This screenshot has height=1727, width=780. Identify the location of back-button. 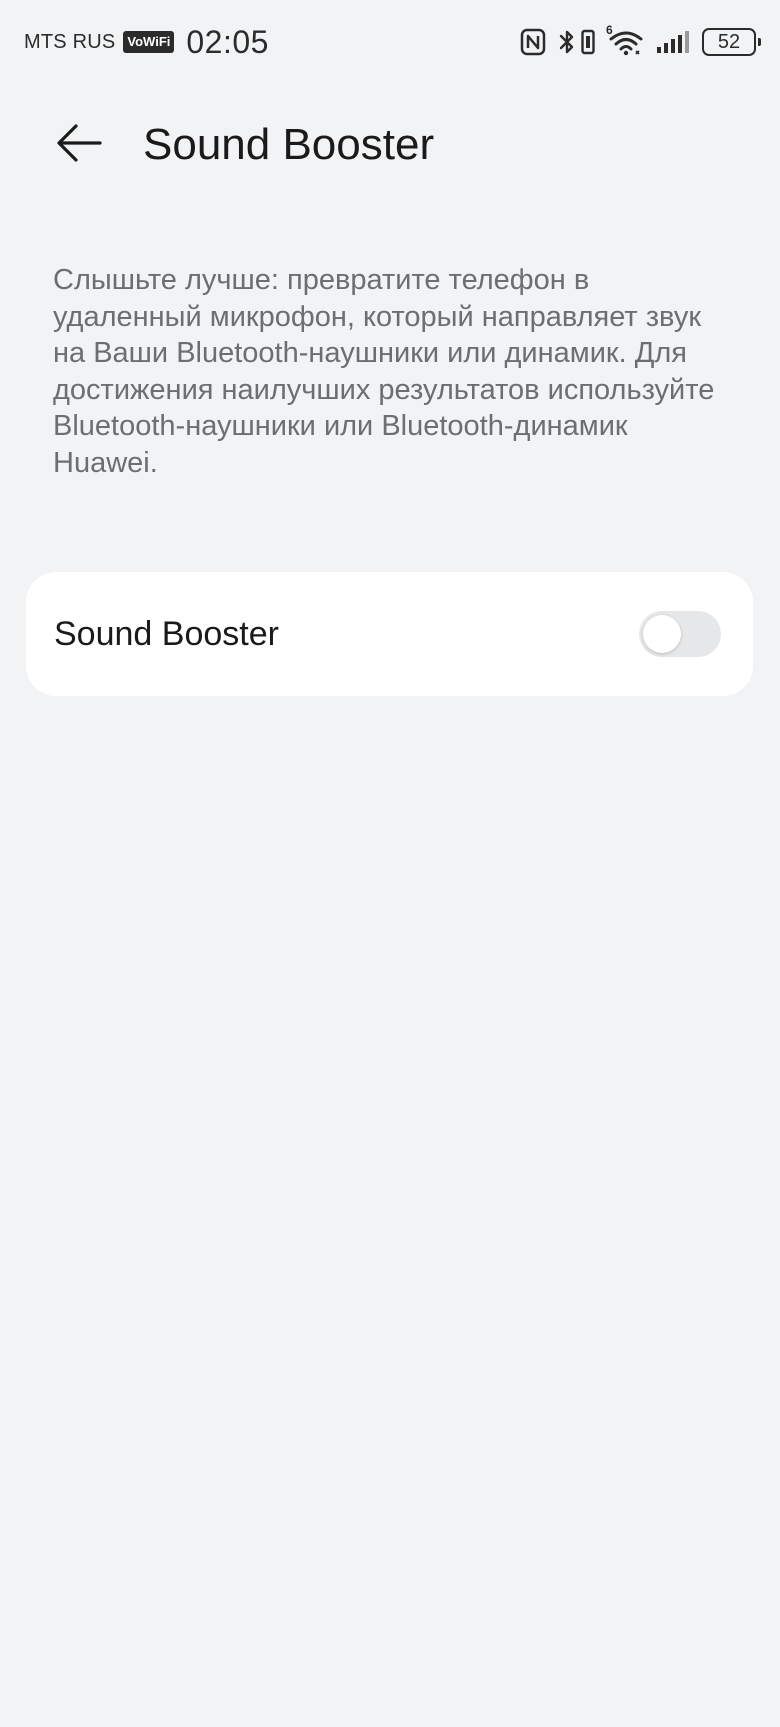
(80, 145).